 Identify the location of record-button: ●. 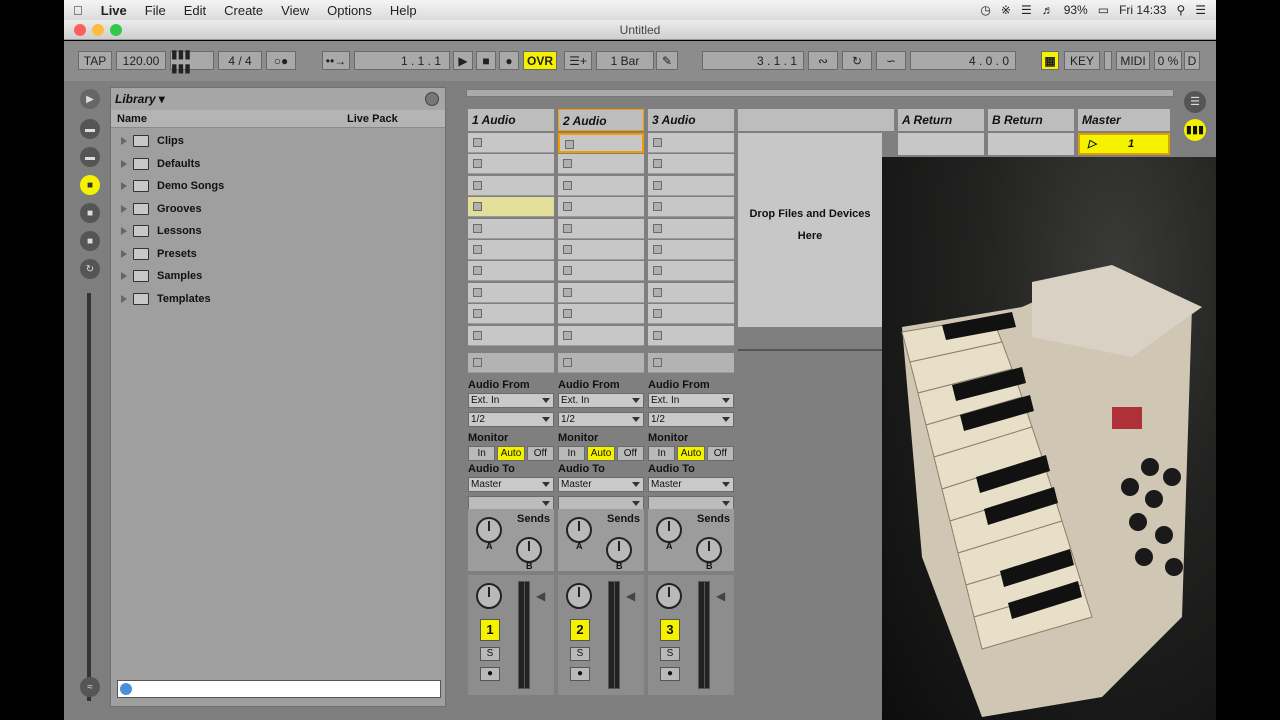
(509, 60).